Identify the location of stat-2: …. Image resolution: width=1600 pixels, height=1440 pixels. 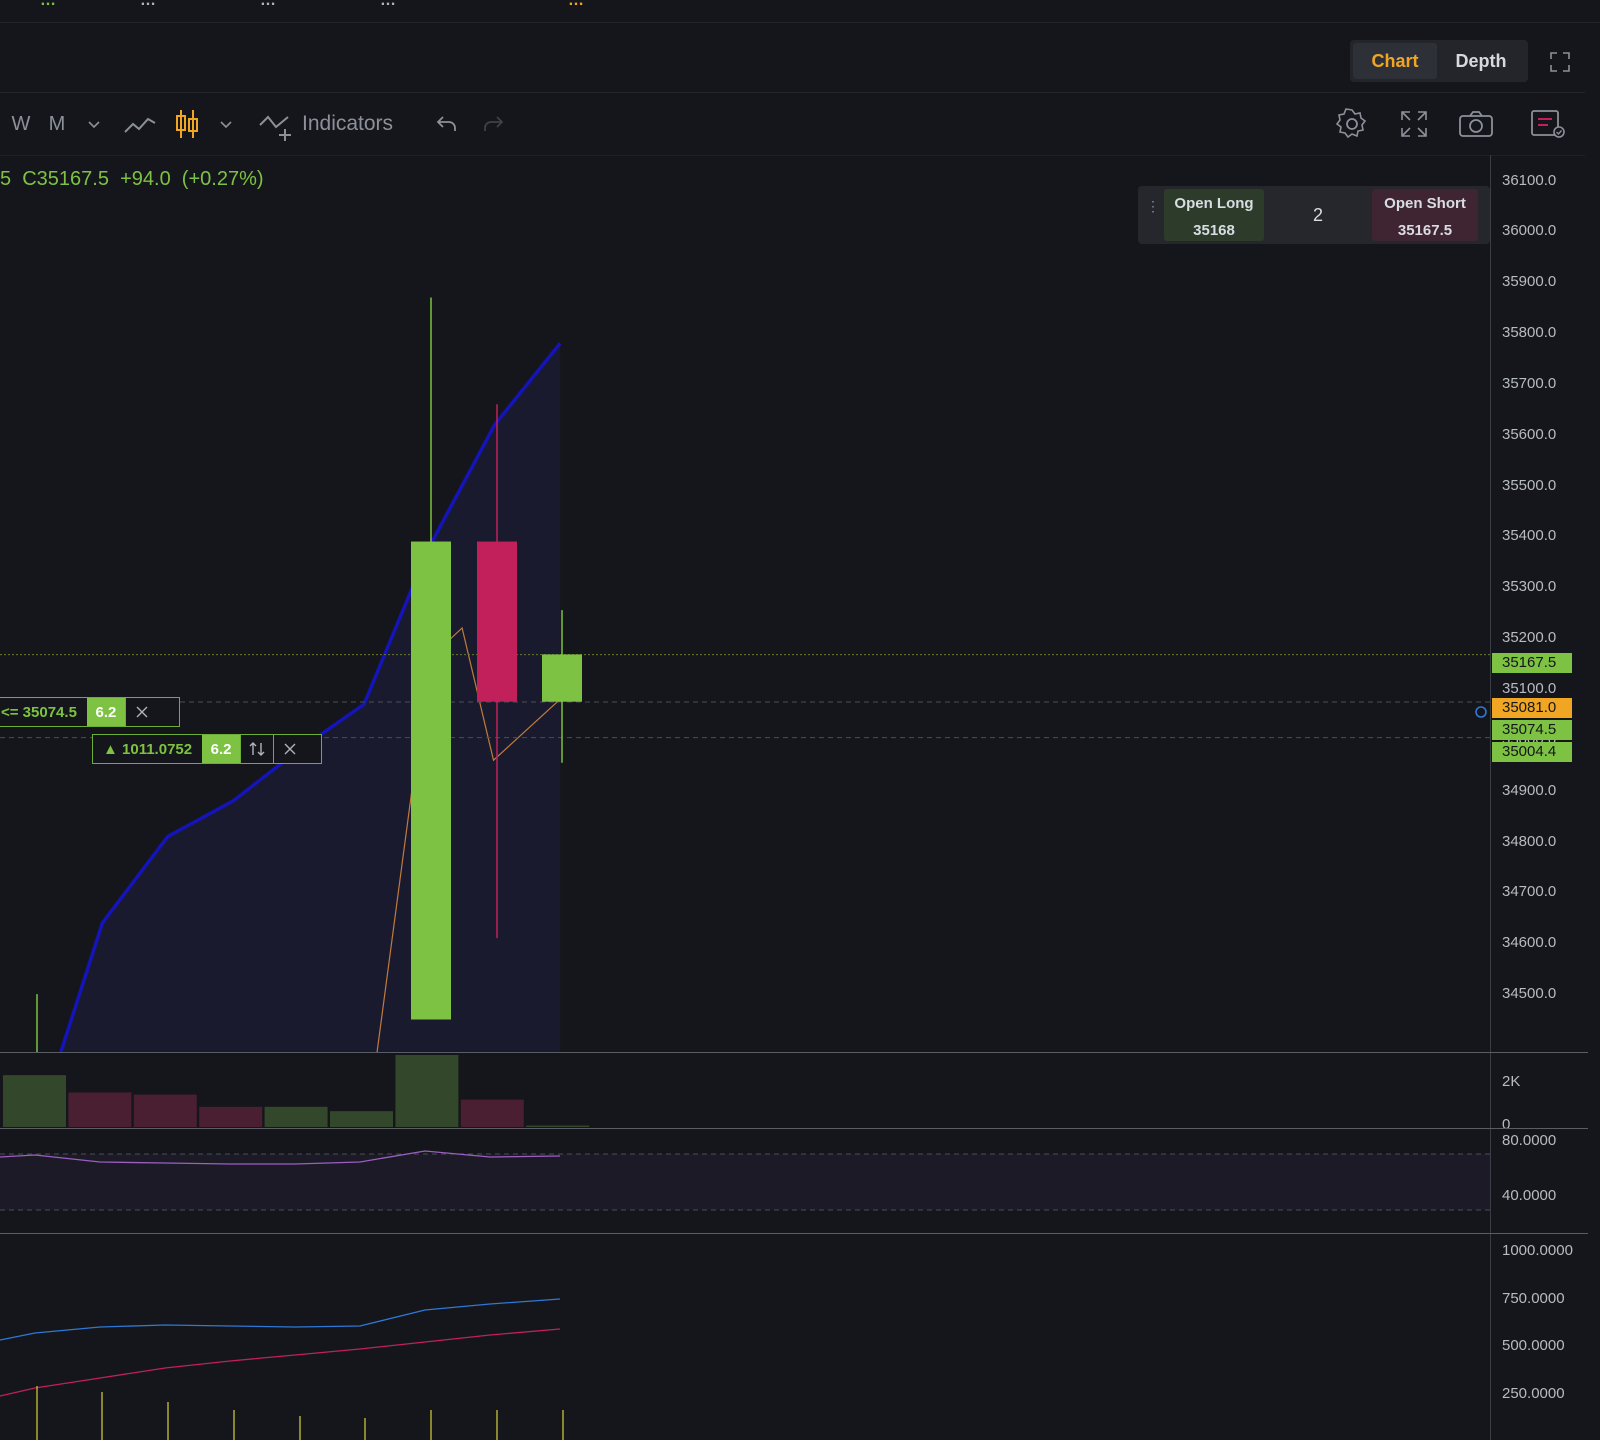
(148, 4).